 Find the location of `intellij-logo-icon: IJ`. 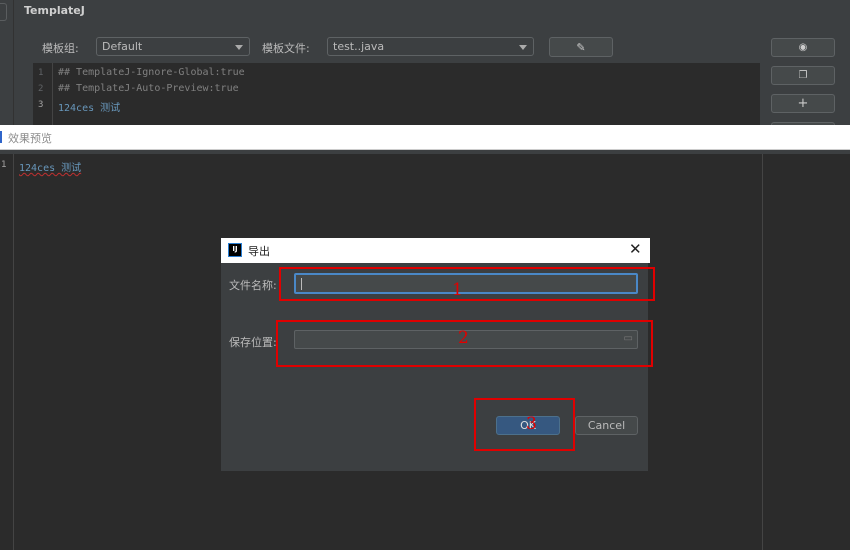

intellij-logo-icon: IJ is located at coordinates (235, 250).